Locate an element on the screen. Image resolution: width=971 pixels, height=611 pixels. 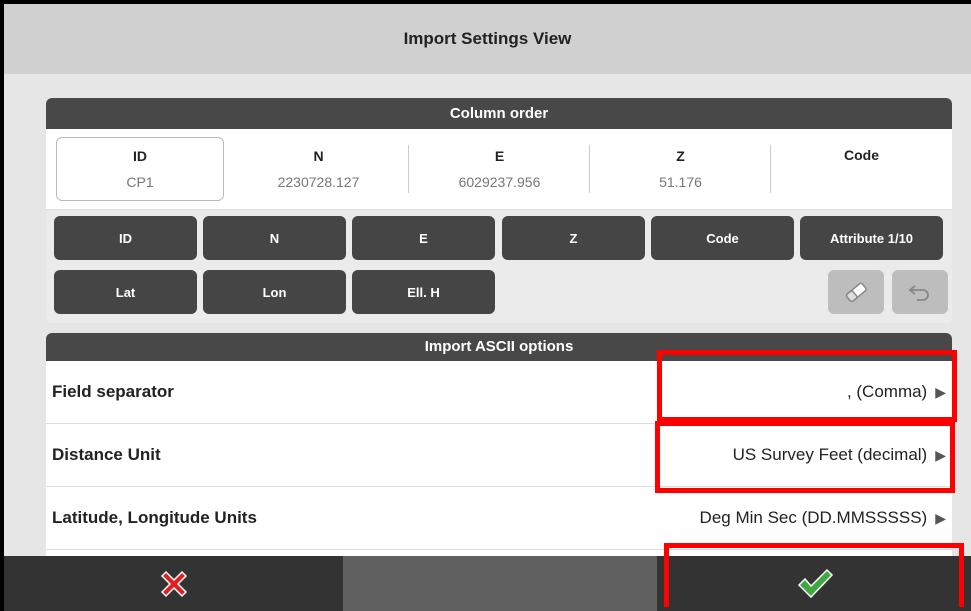
column-header: N is located at coordinates (318, 156).